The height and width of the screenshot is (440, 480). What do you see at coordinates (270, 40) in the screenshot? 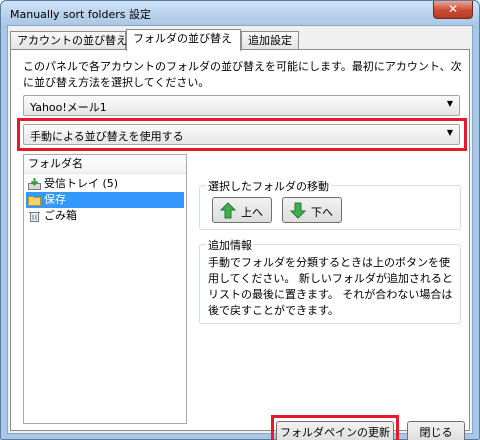
I see `tab-extra-settings: 追加設定` at bounding box center [270, 40].